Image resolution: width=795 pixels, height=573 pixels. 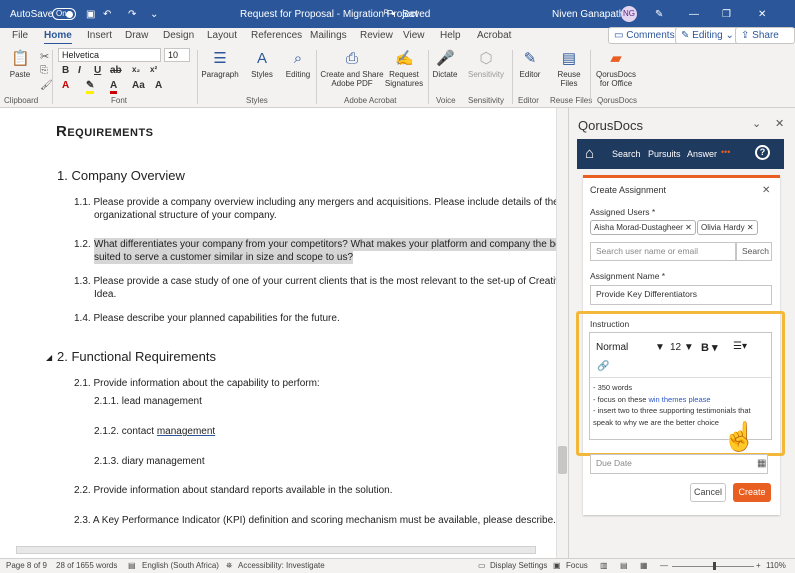 I want to click on editor-button: ✎ Editor, so click(x=530, y=64).